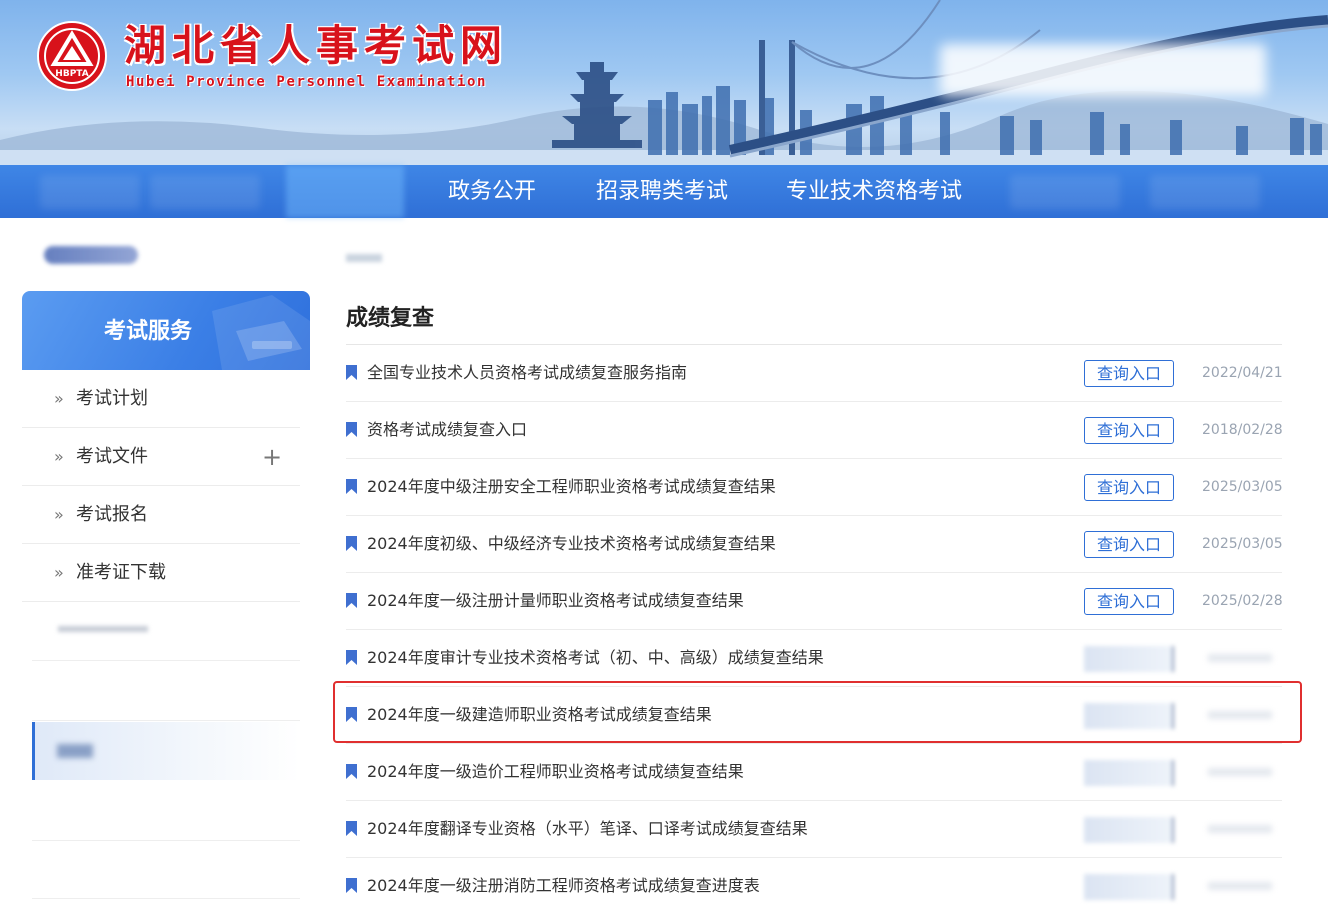  I want to click on site-subtitle: Hubei Province Personnel Examination, so click(307, 82).